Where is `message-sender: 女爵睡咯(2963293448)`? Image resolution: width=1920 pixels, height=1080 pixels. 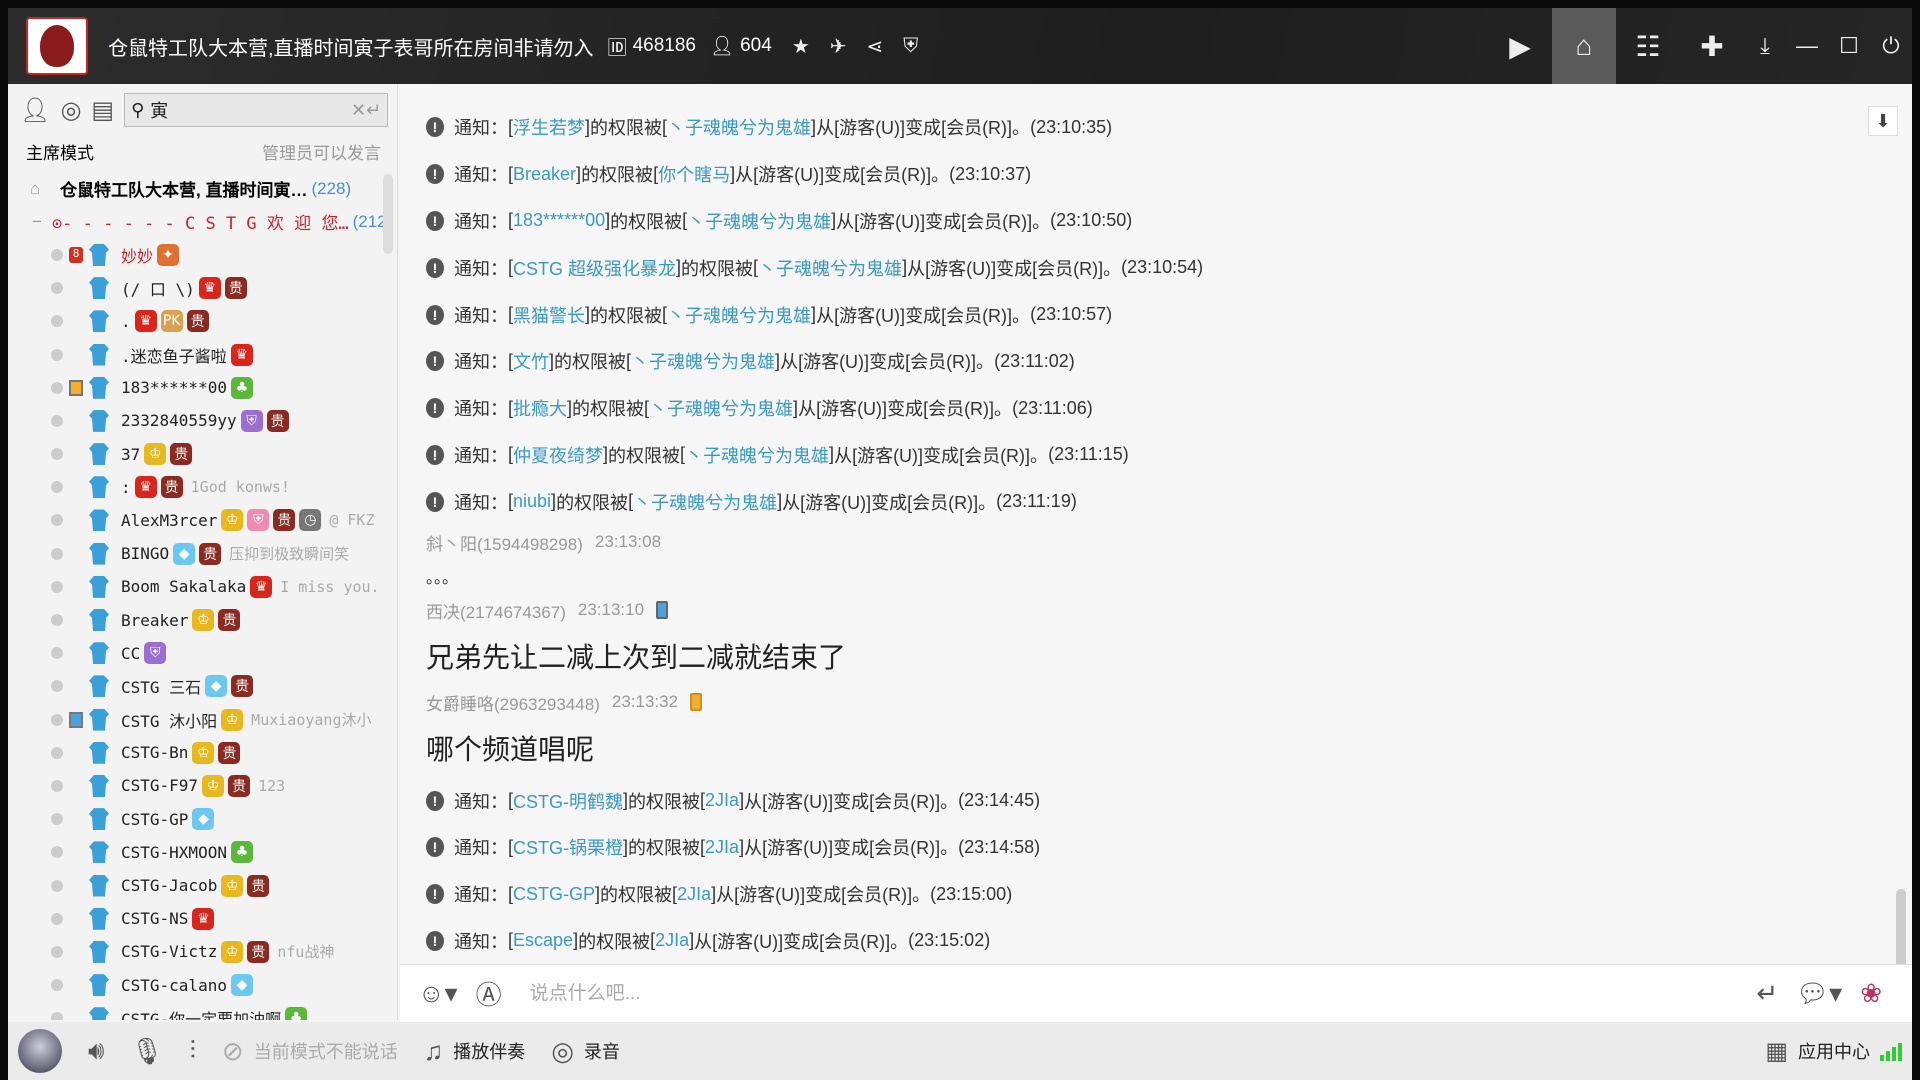
message-sender: 女爵睡咯(2963293448) is located at coordinates (513, 702).